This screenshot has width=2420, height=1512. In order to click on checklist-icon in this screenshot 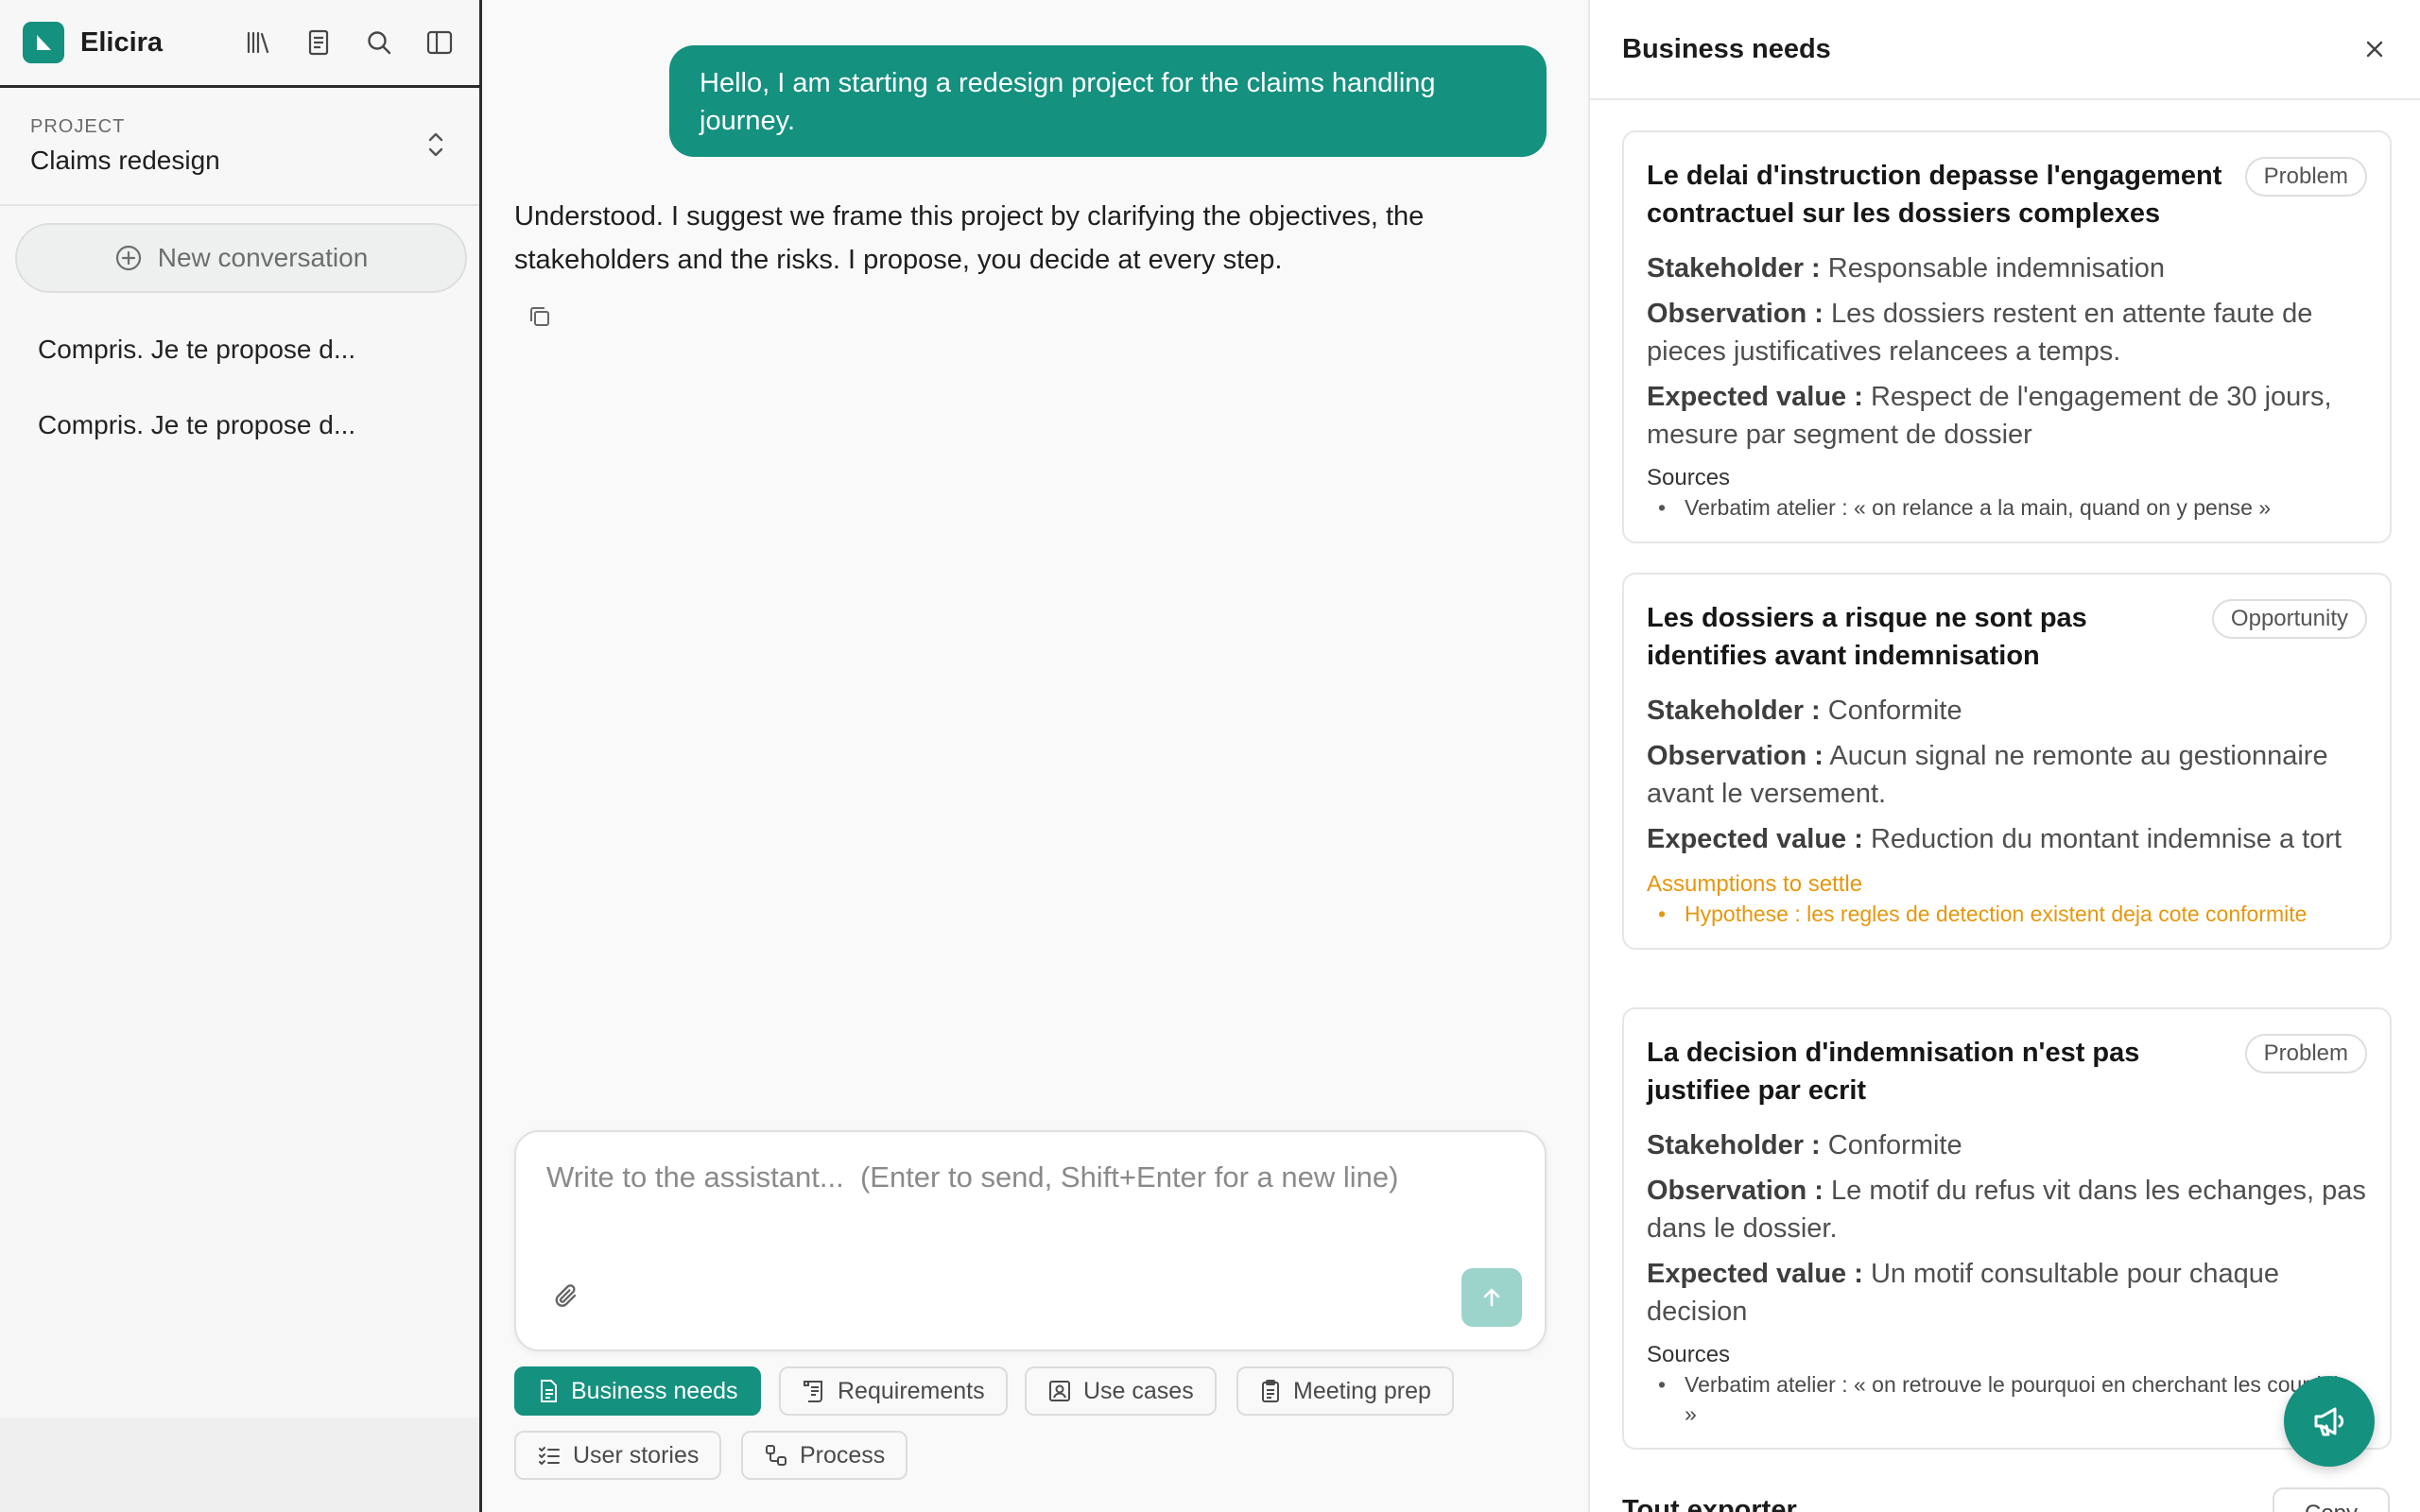, I will do `click(550, 1456)`.